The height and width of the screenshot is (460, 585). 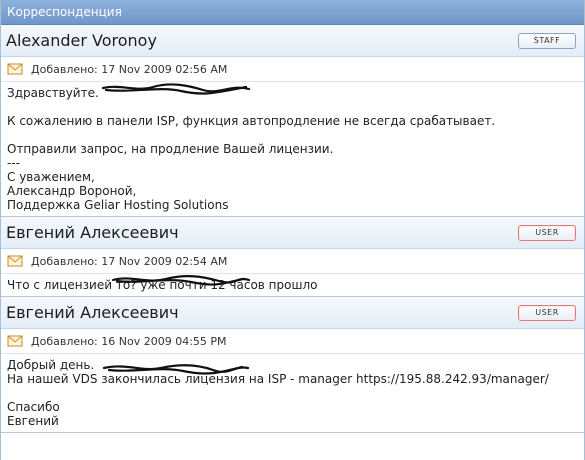 What do you see at coordinates (547, 40) in the screenshot?
I see `staff-badge-button: STAFF` at bounding box center [547, 40].